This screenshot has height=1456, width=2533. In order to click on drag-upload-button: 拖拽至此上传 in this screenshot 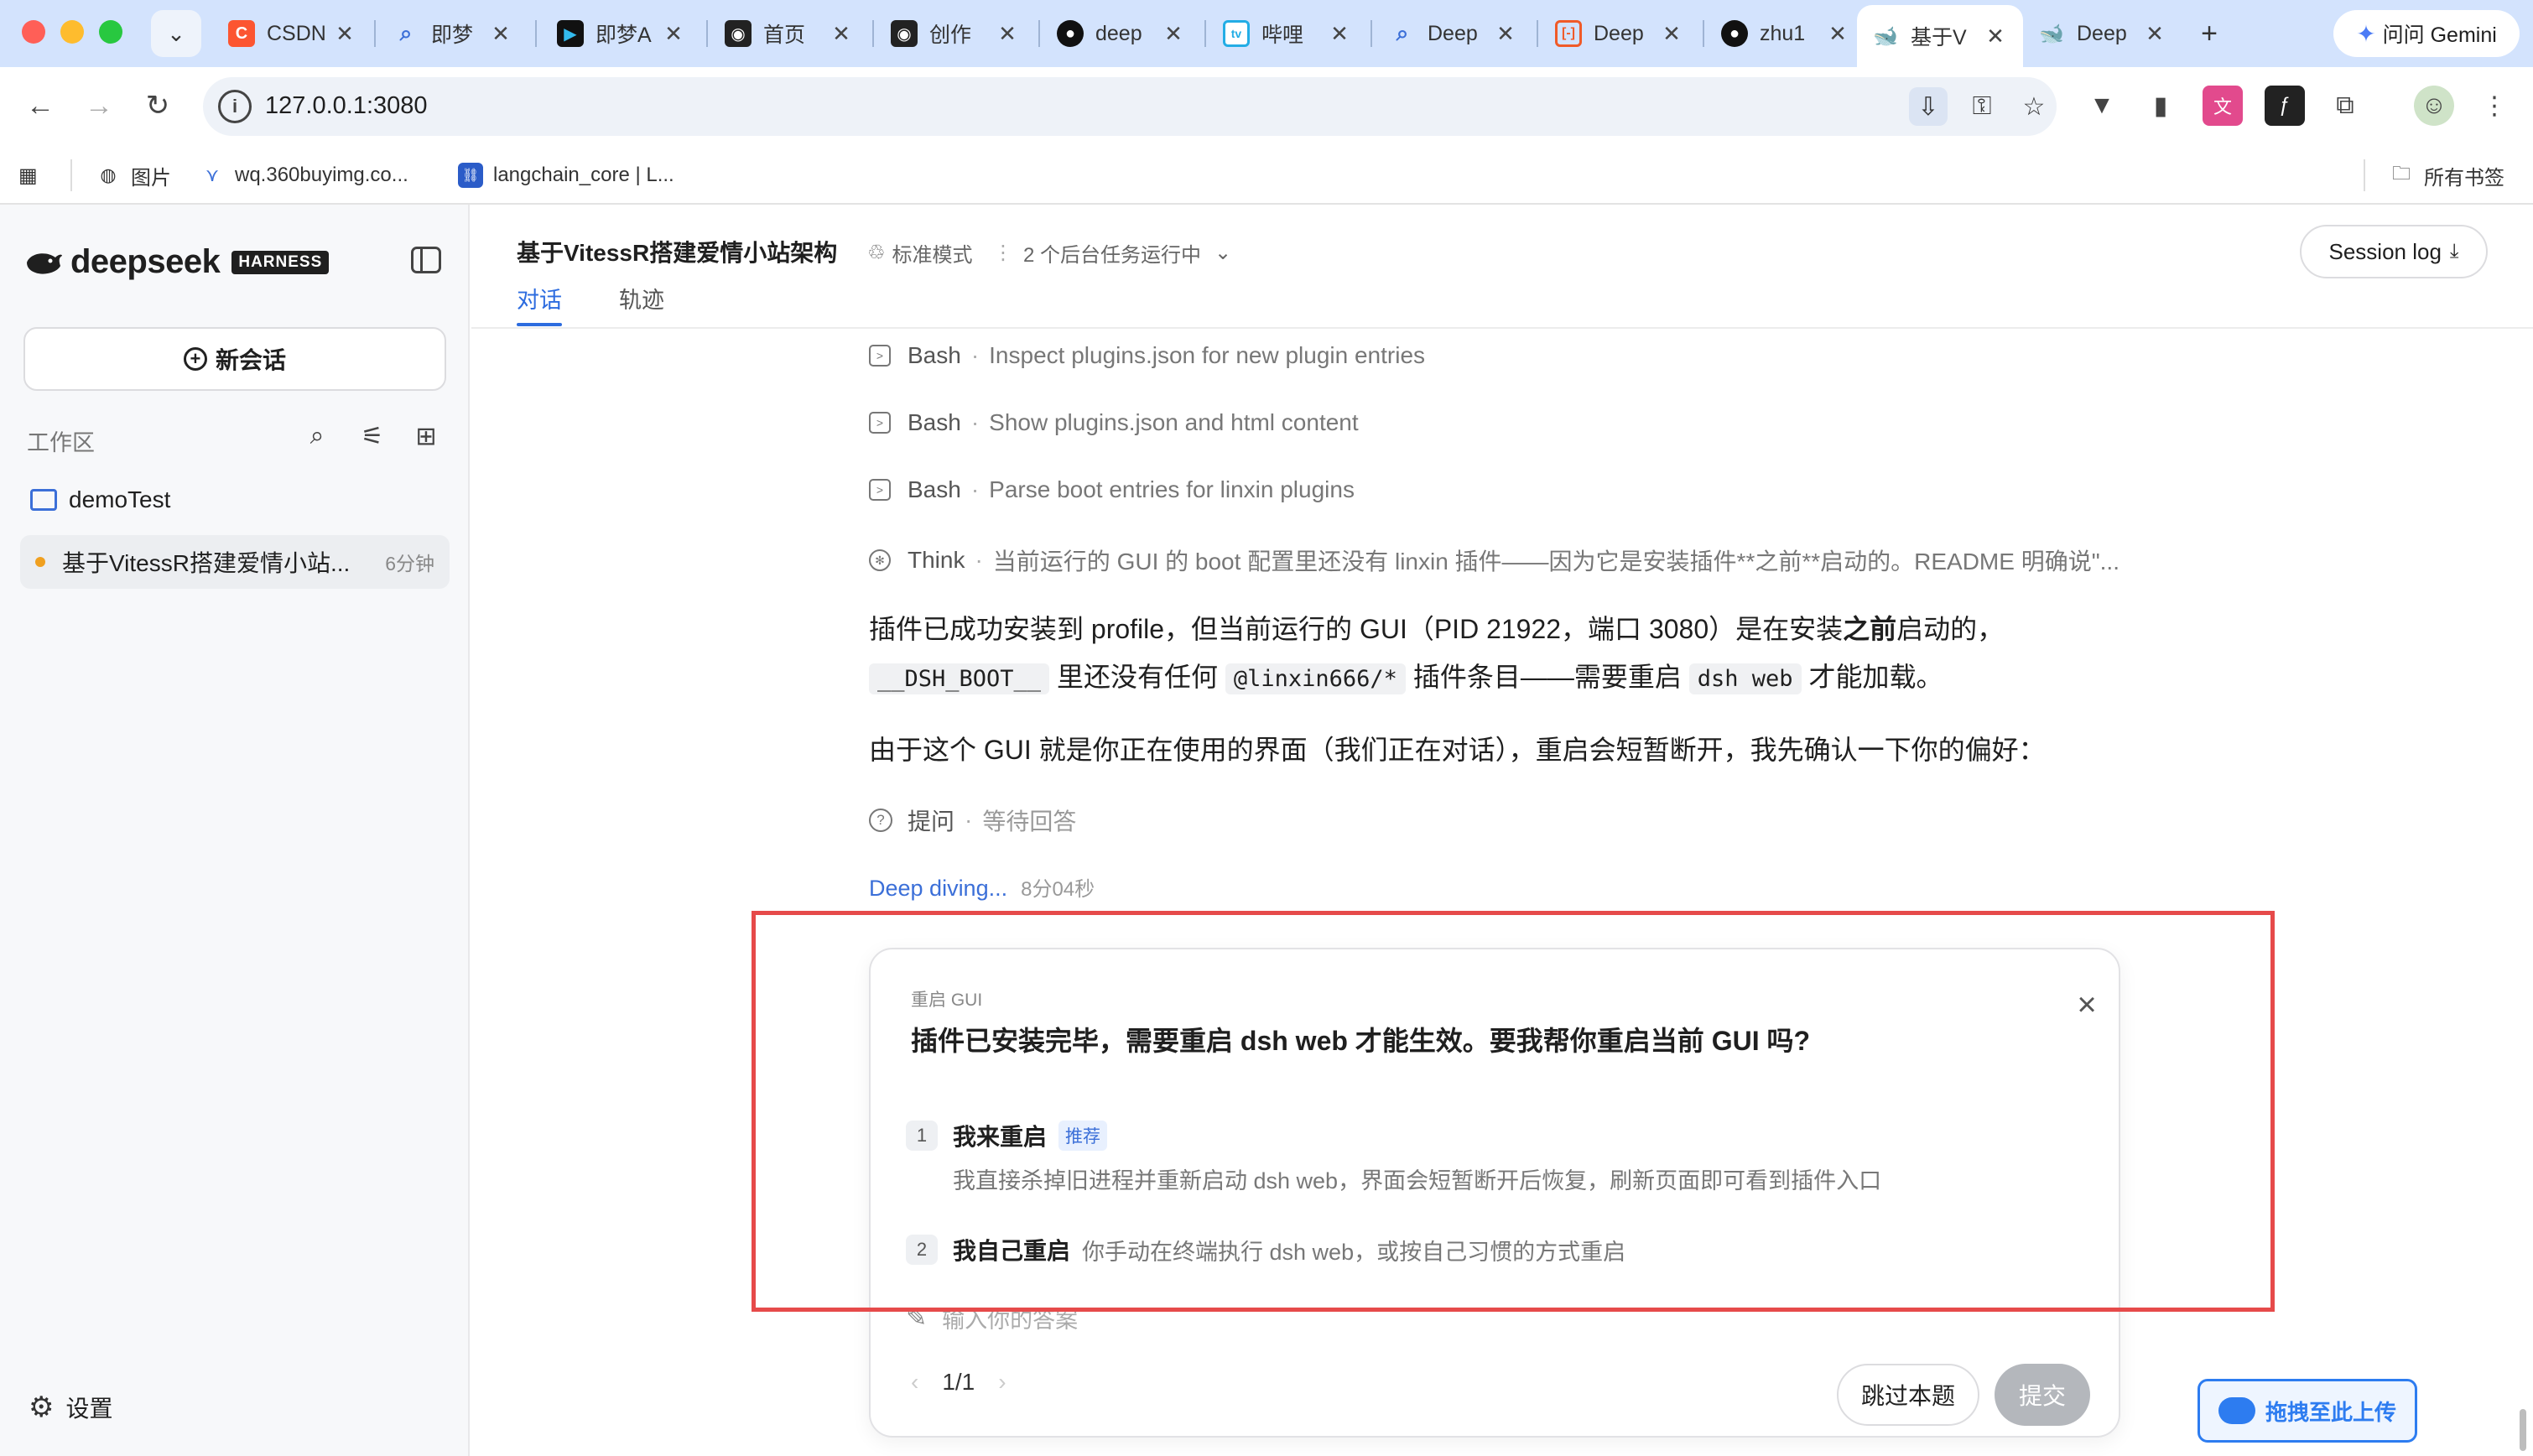, I will do `click(2307, 1411)`.